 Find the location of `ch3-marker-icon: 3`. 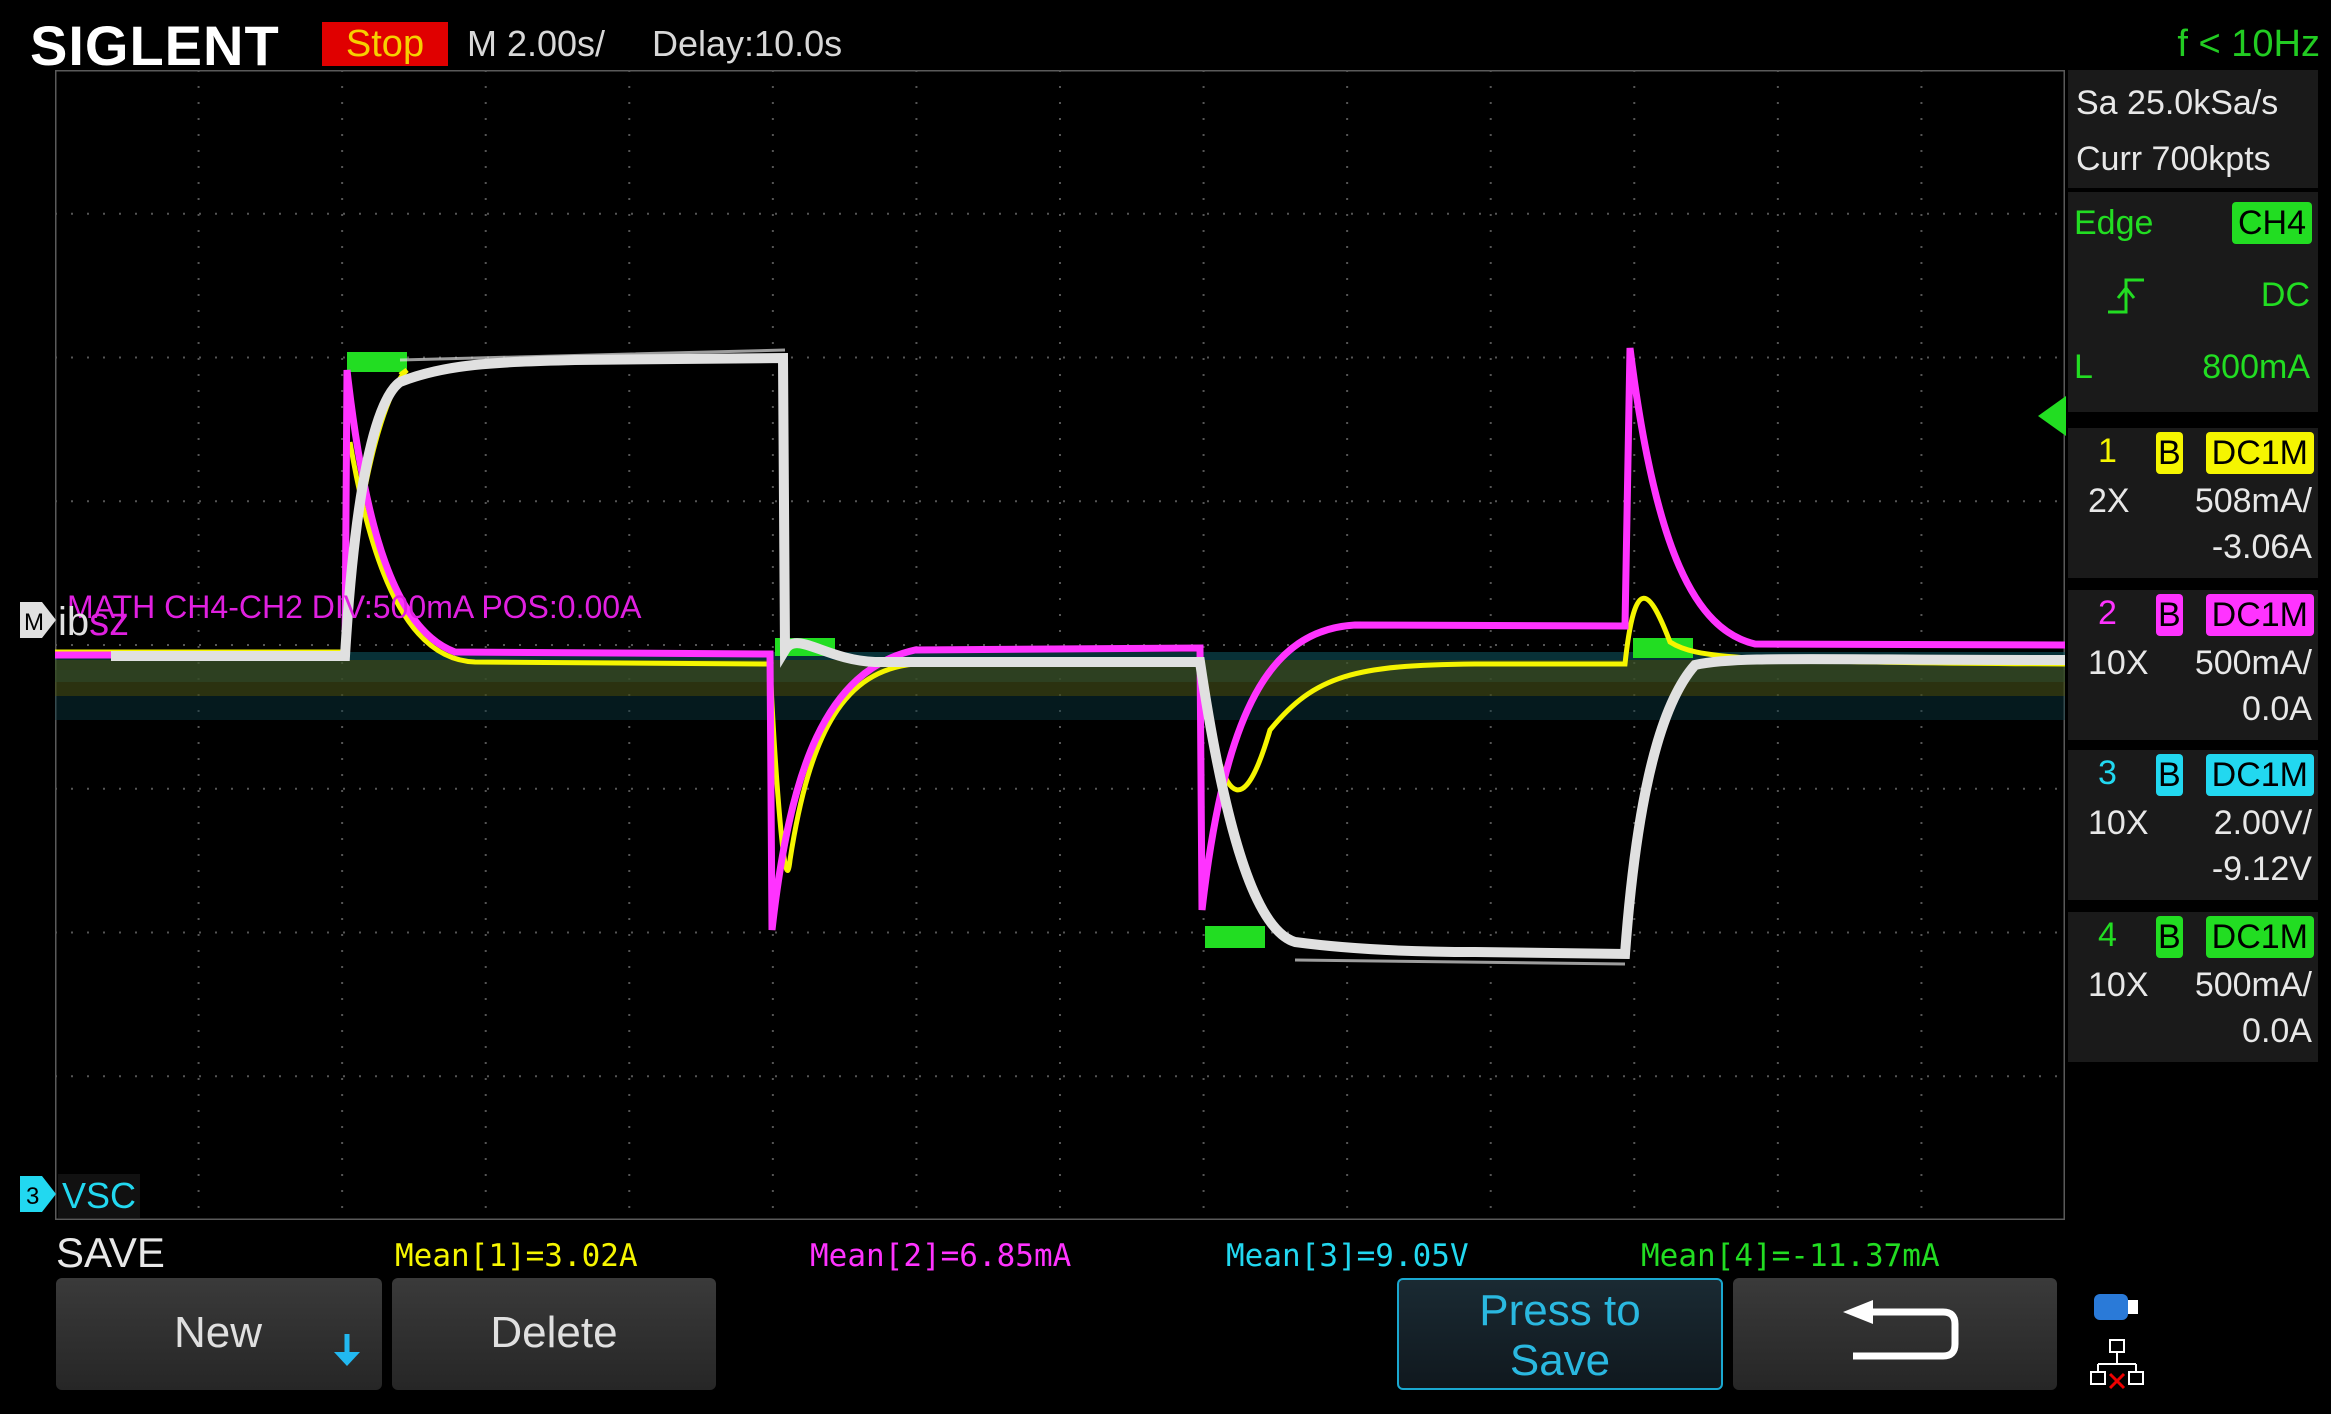

ch3-marker-icon: 3 is located at coordinates (38, 1194).